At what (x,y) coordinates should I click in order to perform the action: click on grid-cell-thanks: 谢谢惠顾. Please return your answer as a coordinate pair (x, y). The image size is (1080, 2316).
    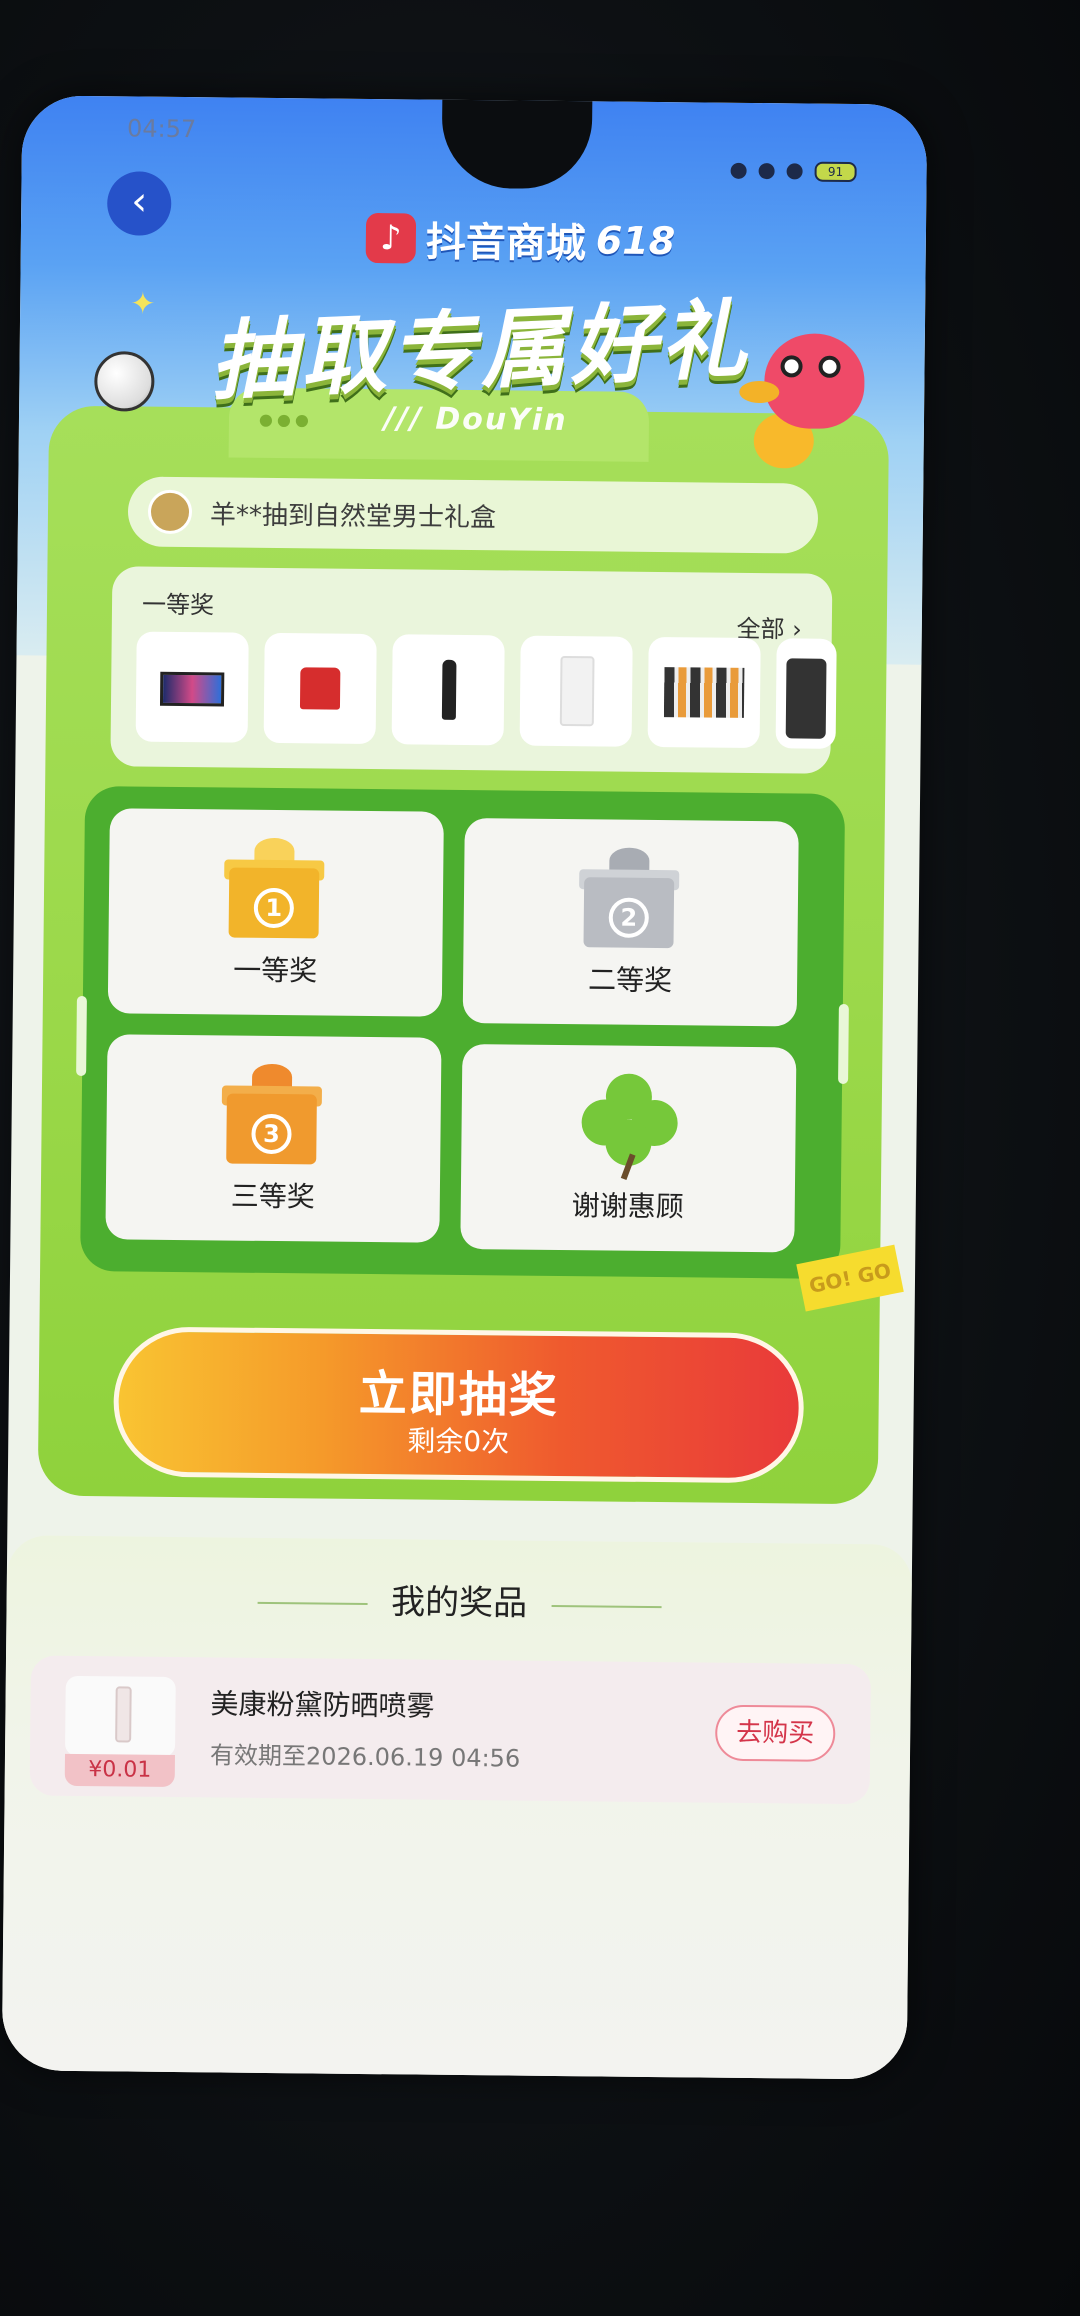
    Looking at the image, I should click on (628, 1148).